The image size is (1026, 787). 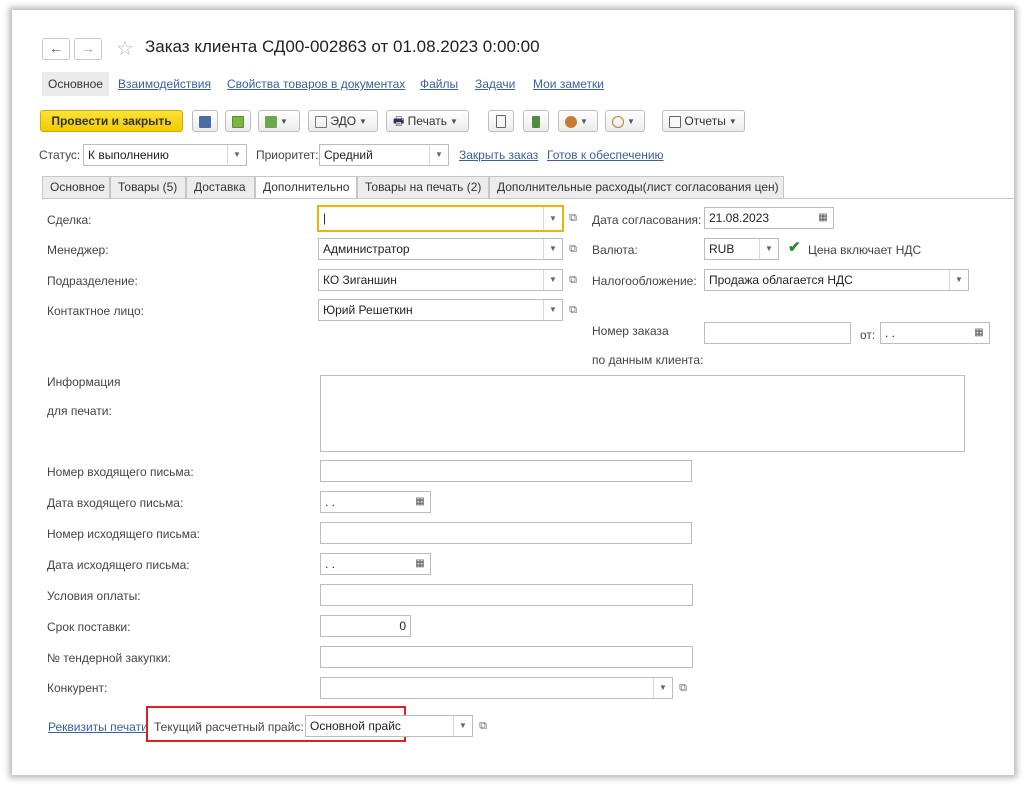 I want to click on reports-button: Отчеты ▼, so click(x=703, y=121).